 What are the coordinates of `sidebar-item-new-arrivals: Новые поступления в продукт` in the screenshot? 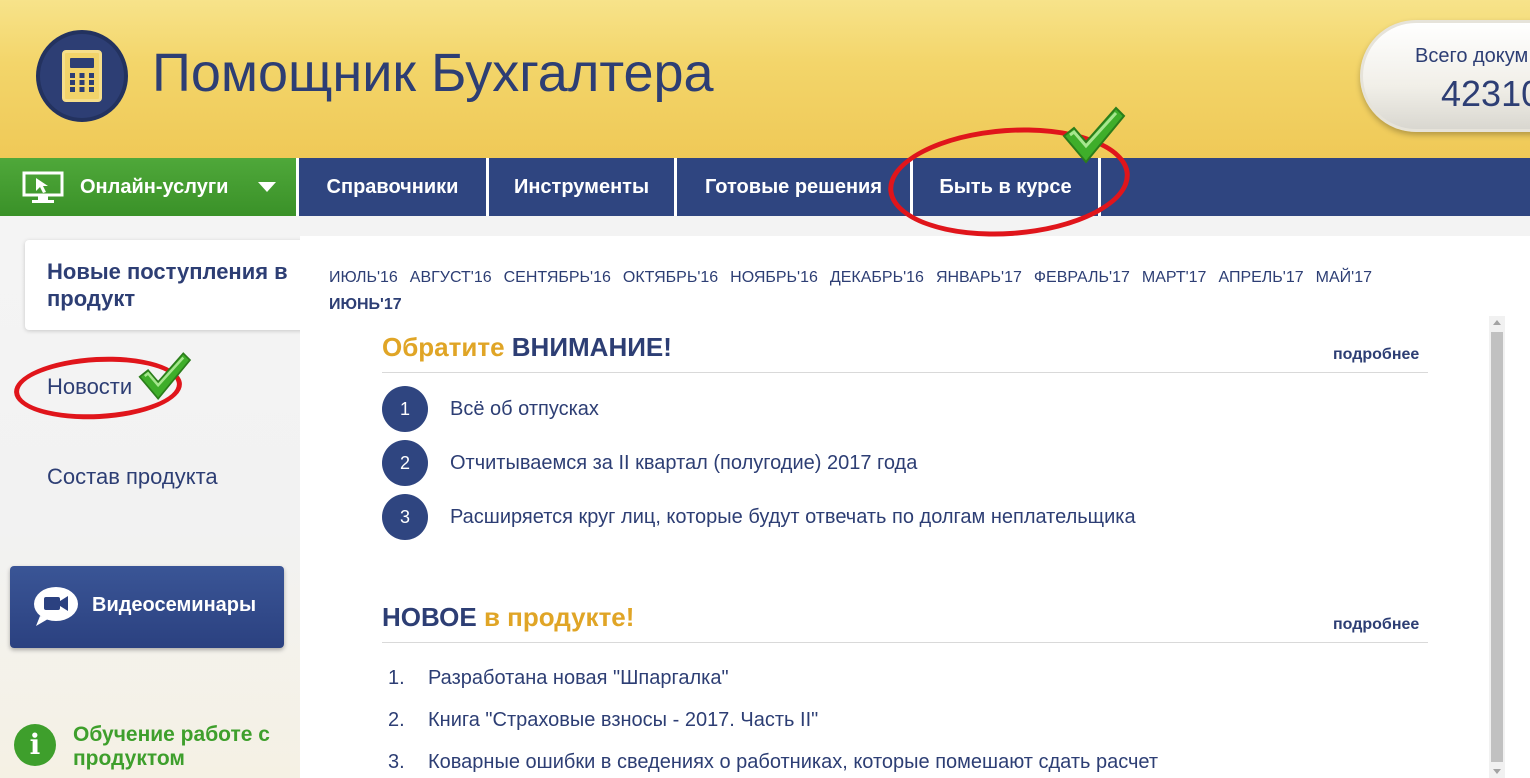 It's located at (165, 285).